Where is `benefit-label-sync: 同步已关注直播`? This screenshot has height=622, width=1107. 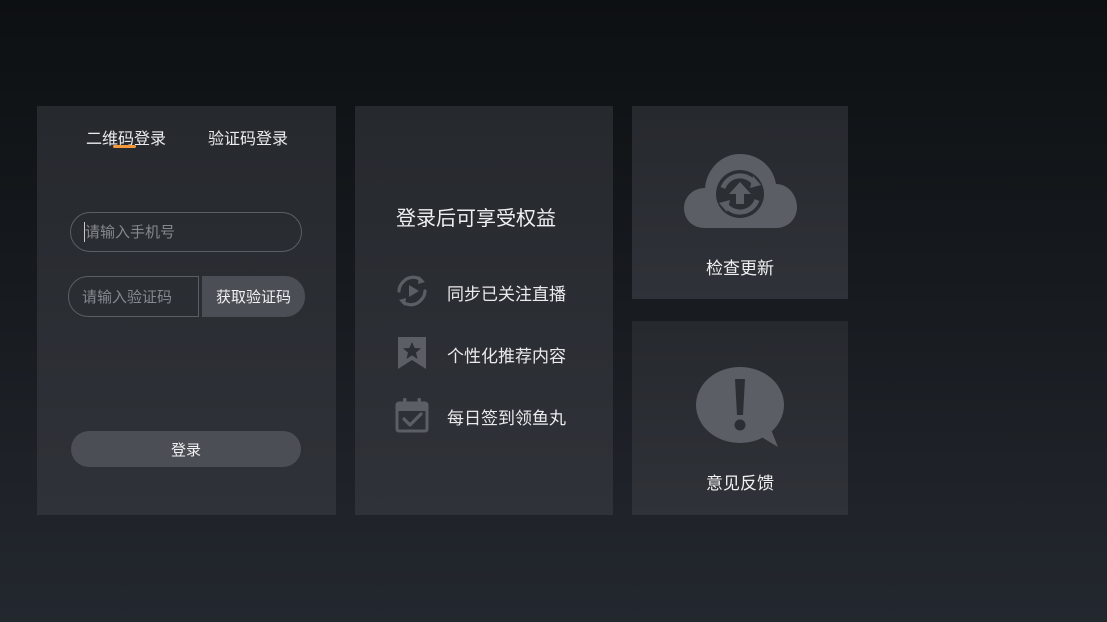 benefit-label-sync: 同步已关注直播 is located at coordinates (506, 295).